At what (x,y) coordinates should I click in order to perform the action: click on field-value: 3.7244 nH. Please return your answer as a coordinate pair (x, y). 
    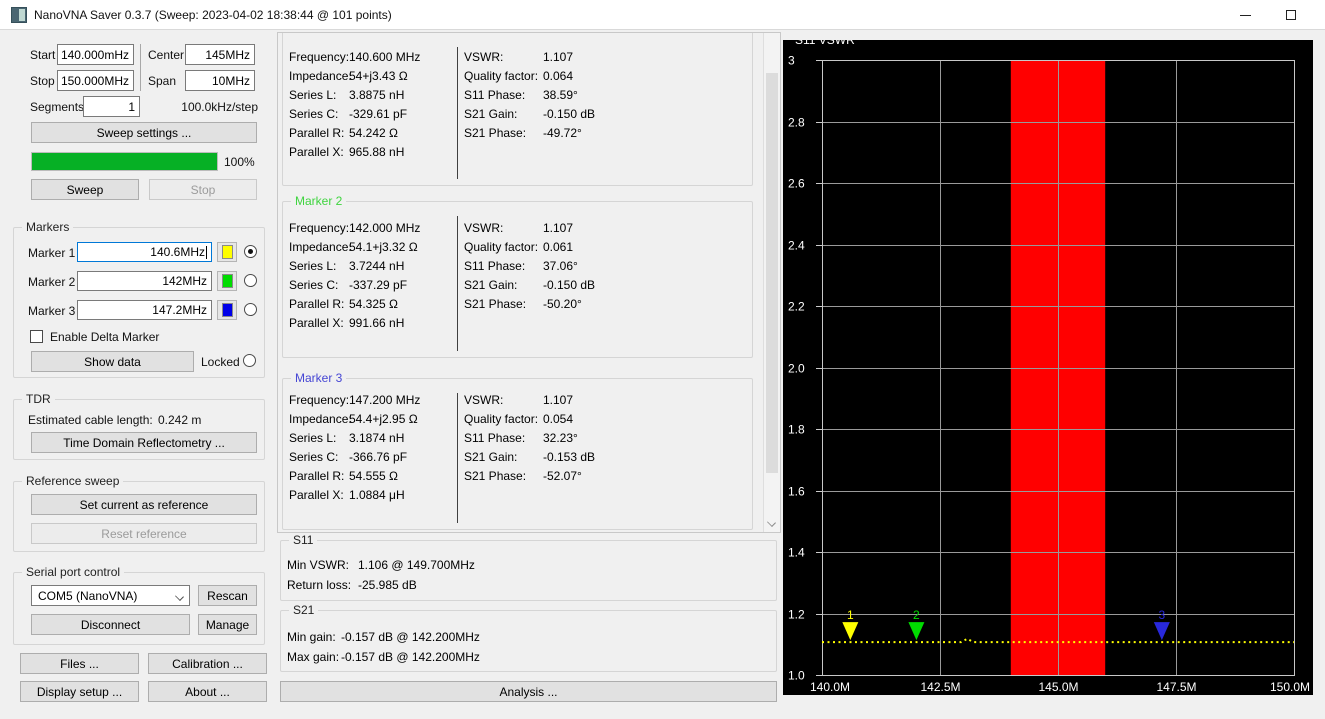
    Looking at the image, I should click on (377, 265).